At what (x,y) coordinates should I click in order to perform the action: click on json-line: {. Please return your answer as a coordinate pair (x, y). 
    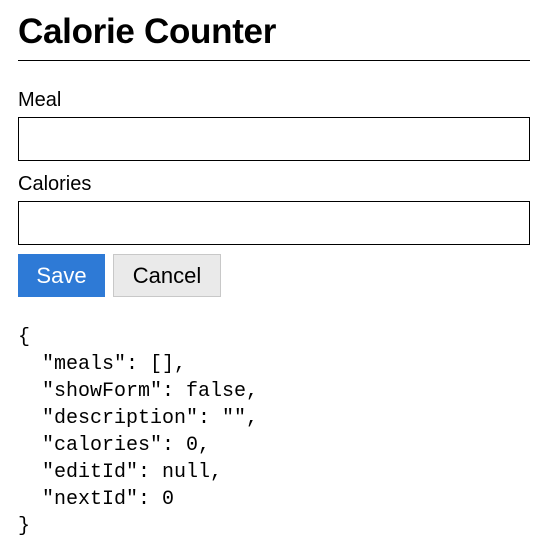
    Looking at the image, I should click on (24, 337).